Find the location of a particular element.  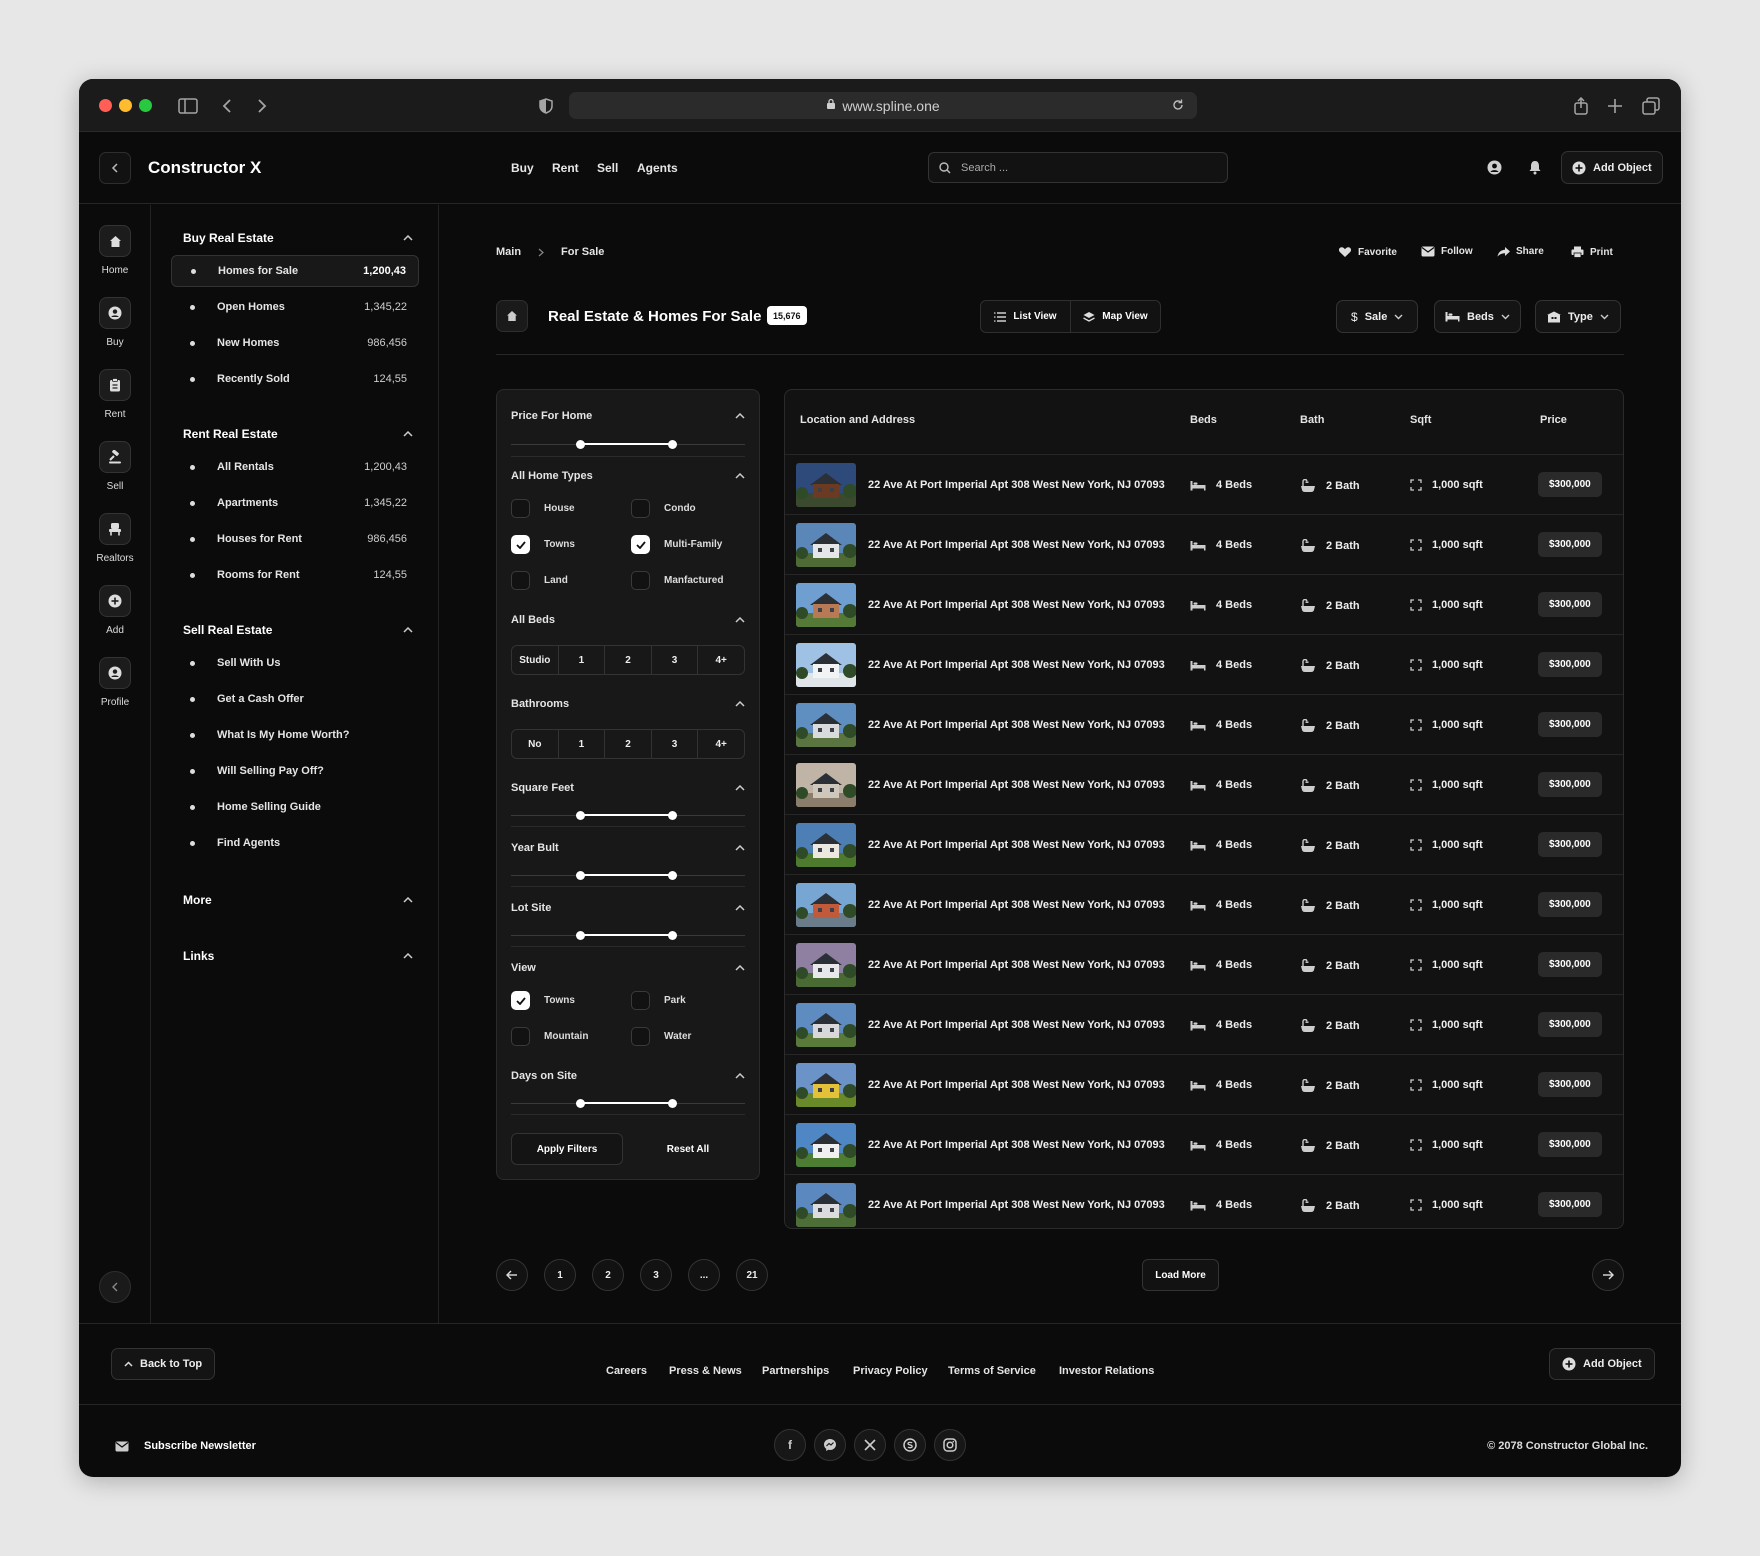

follow-button: Follow is located at coordinates (1447, 251).